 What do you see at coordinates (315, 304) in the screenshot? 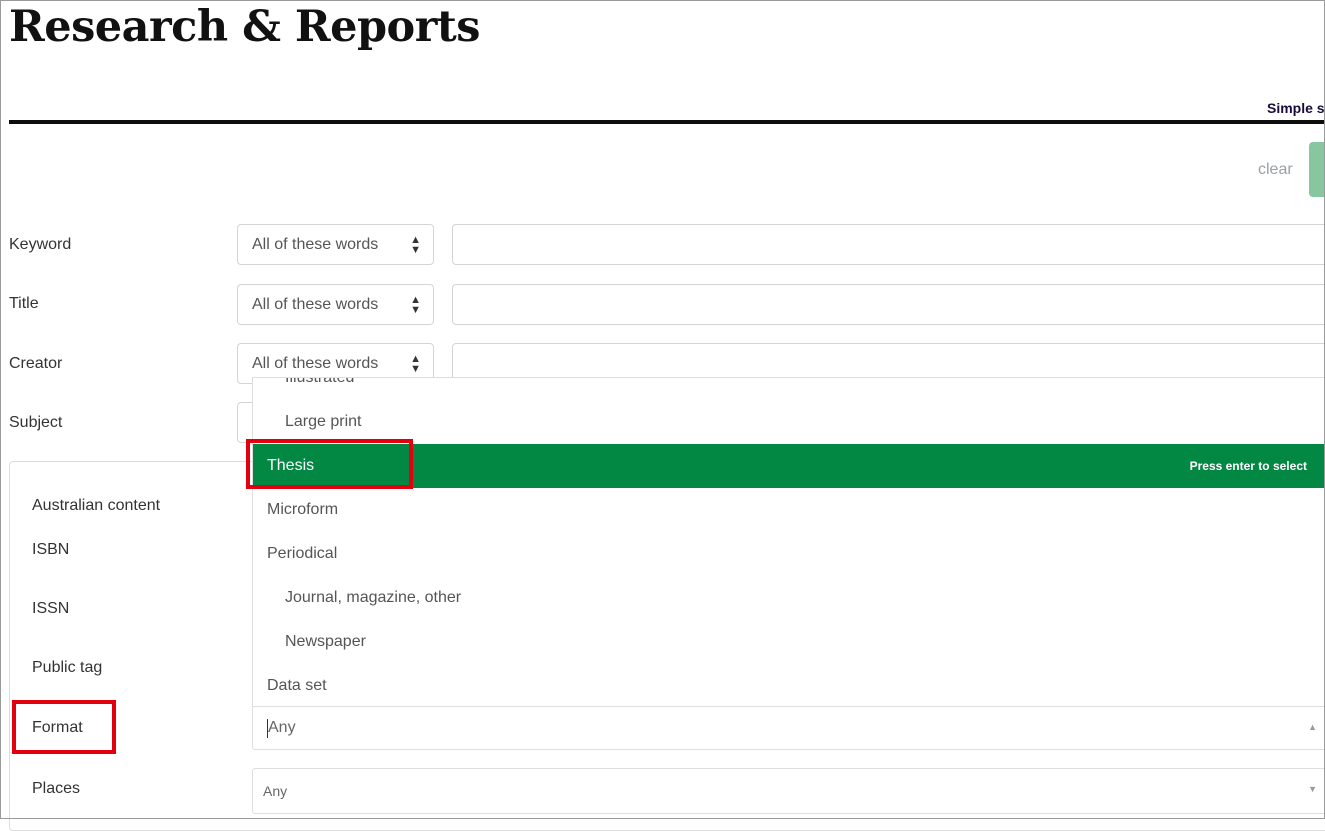
I see `title-mode-value: All of these words` at bounding box center [315, 304].